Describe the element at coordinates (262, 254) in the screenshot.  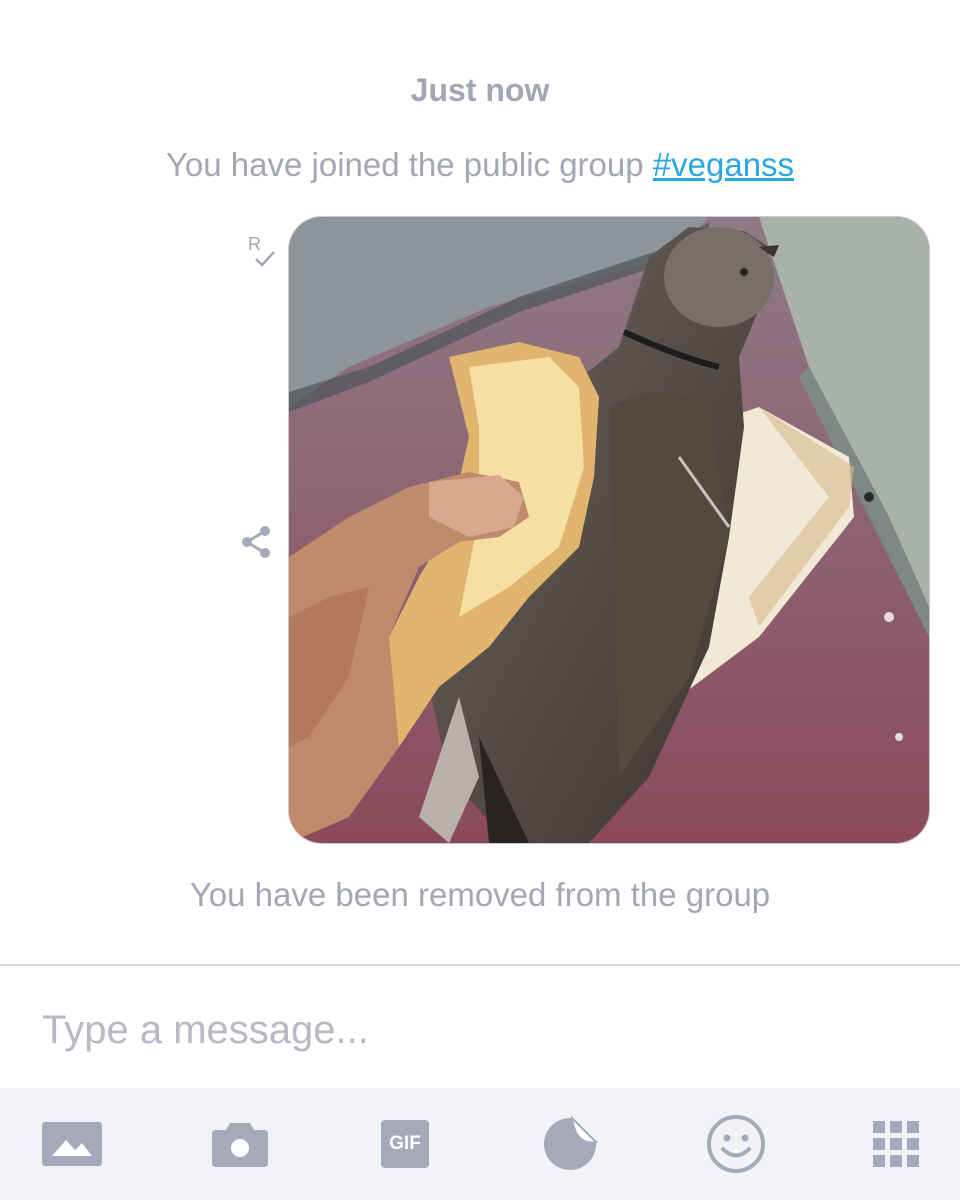
I see `read-receipt-icon: R` at that location.